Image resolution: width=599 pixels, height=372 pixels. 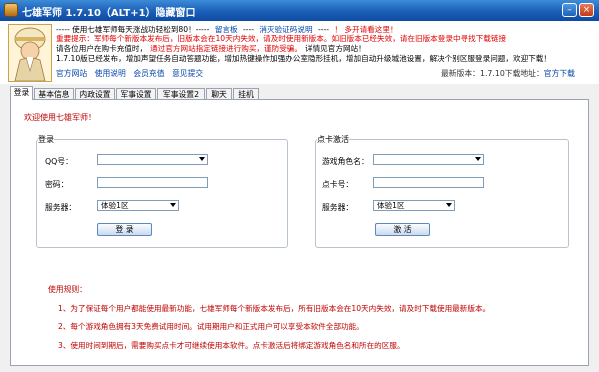 What do you see at coordinates (102, 48) in the screenshot?
I see `purchase-notice: 请各位用户在购卡充值时，` at bounding box center [102, 48].